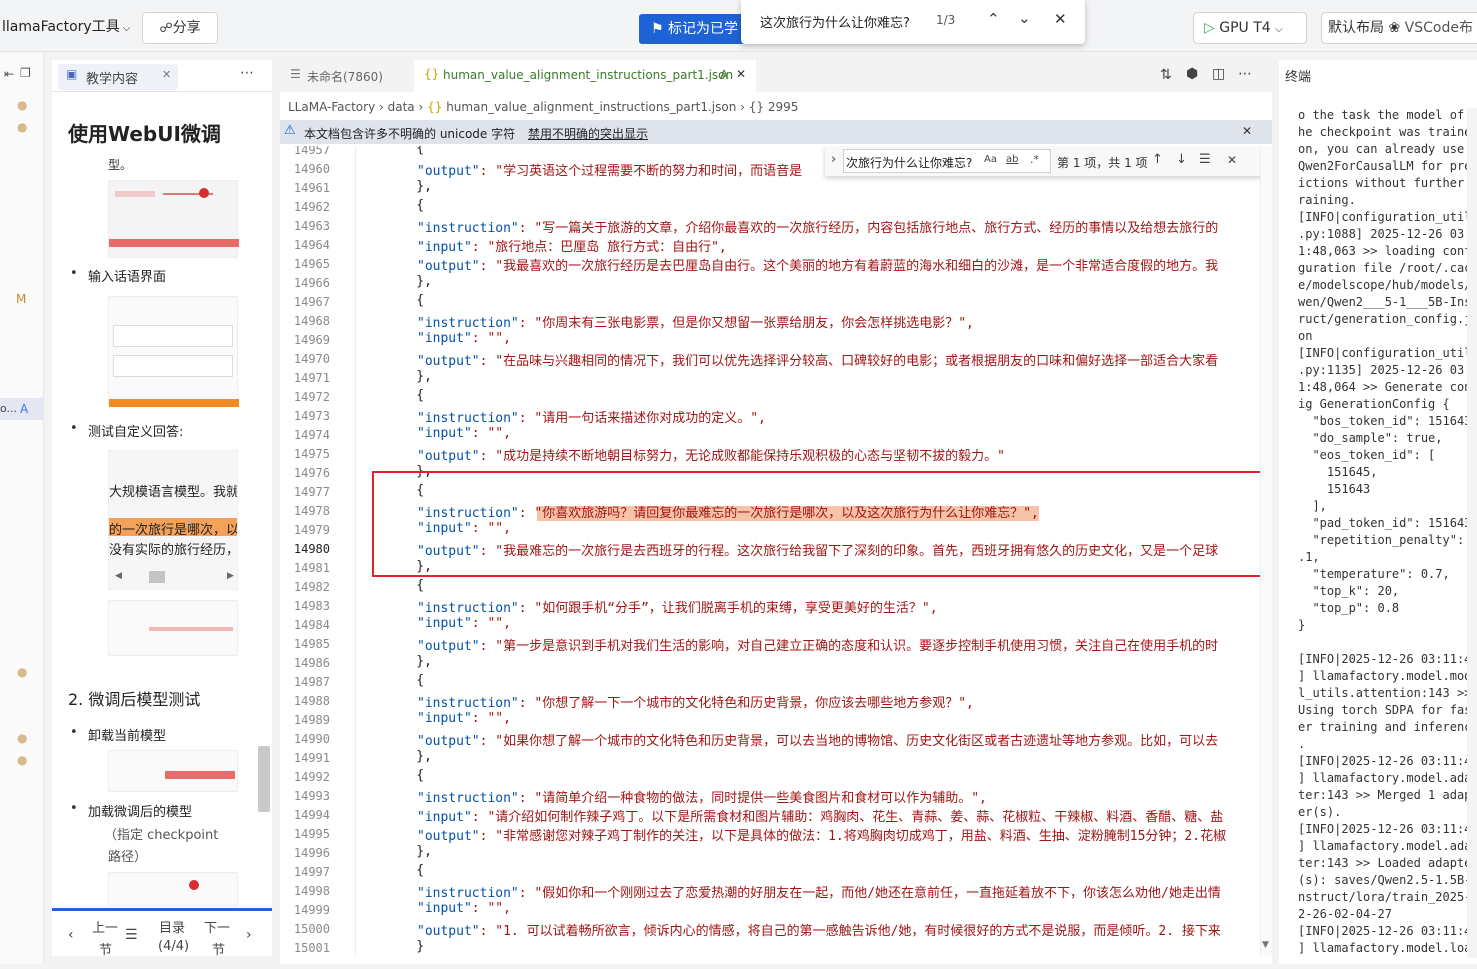  I want to click on breadcrumb-item: {} 2995, so click(774, 107).